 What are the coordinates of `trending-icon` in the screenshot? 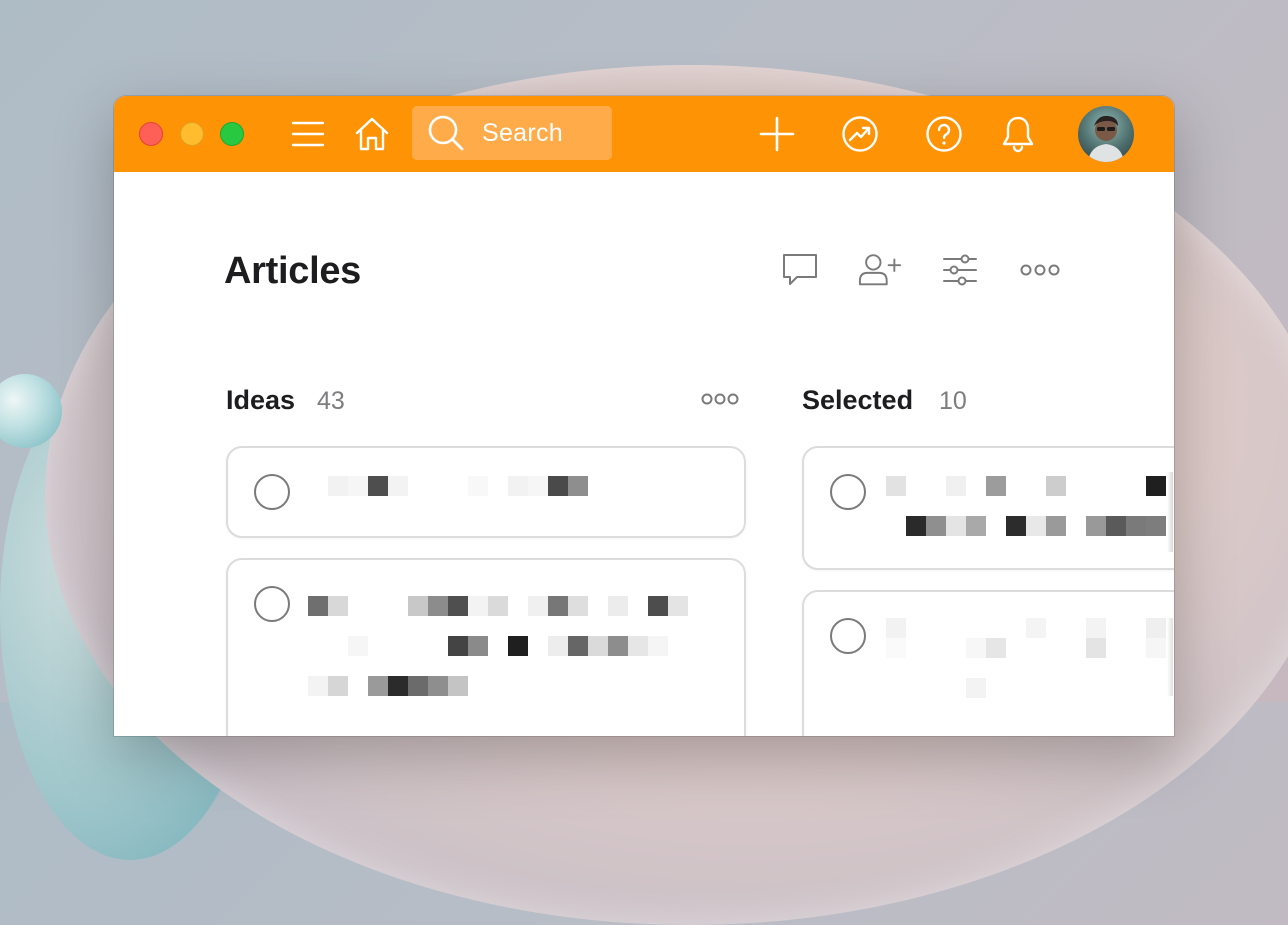 It's located at (860, 134).